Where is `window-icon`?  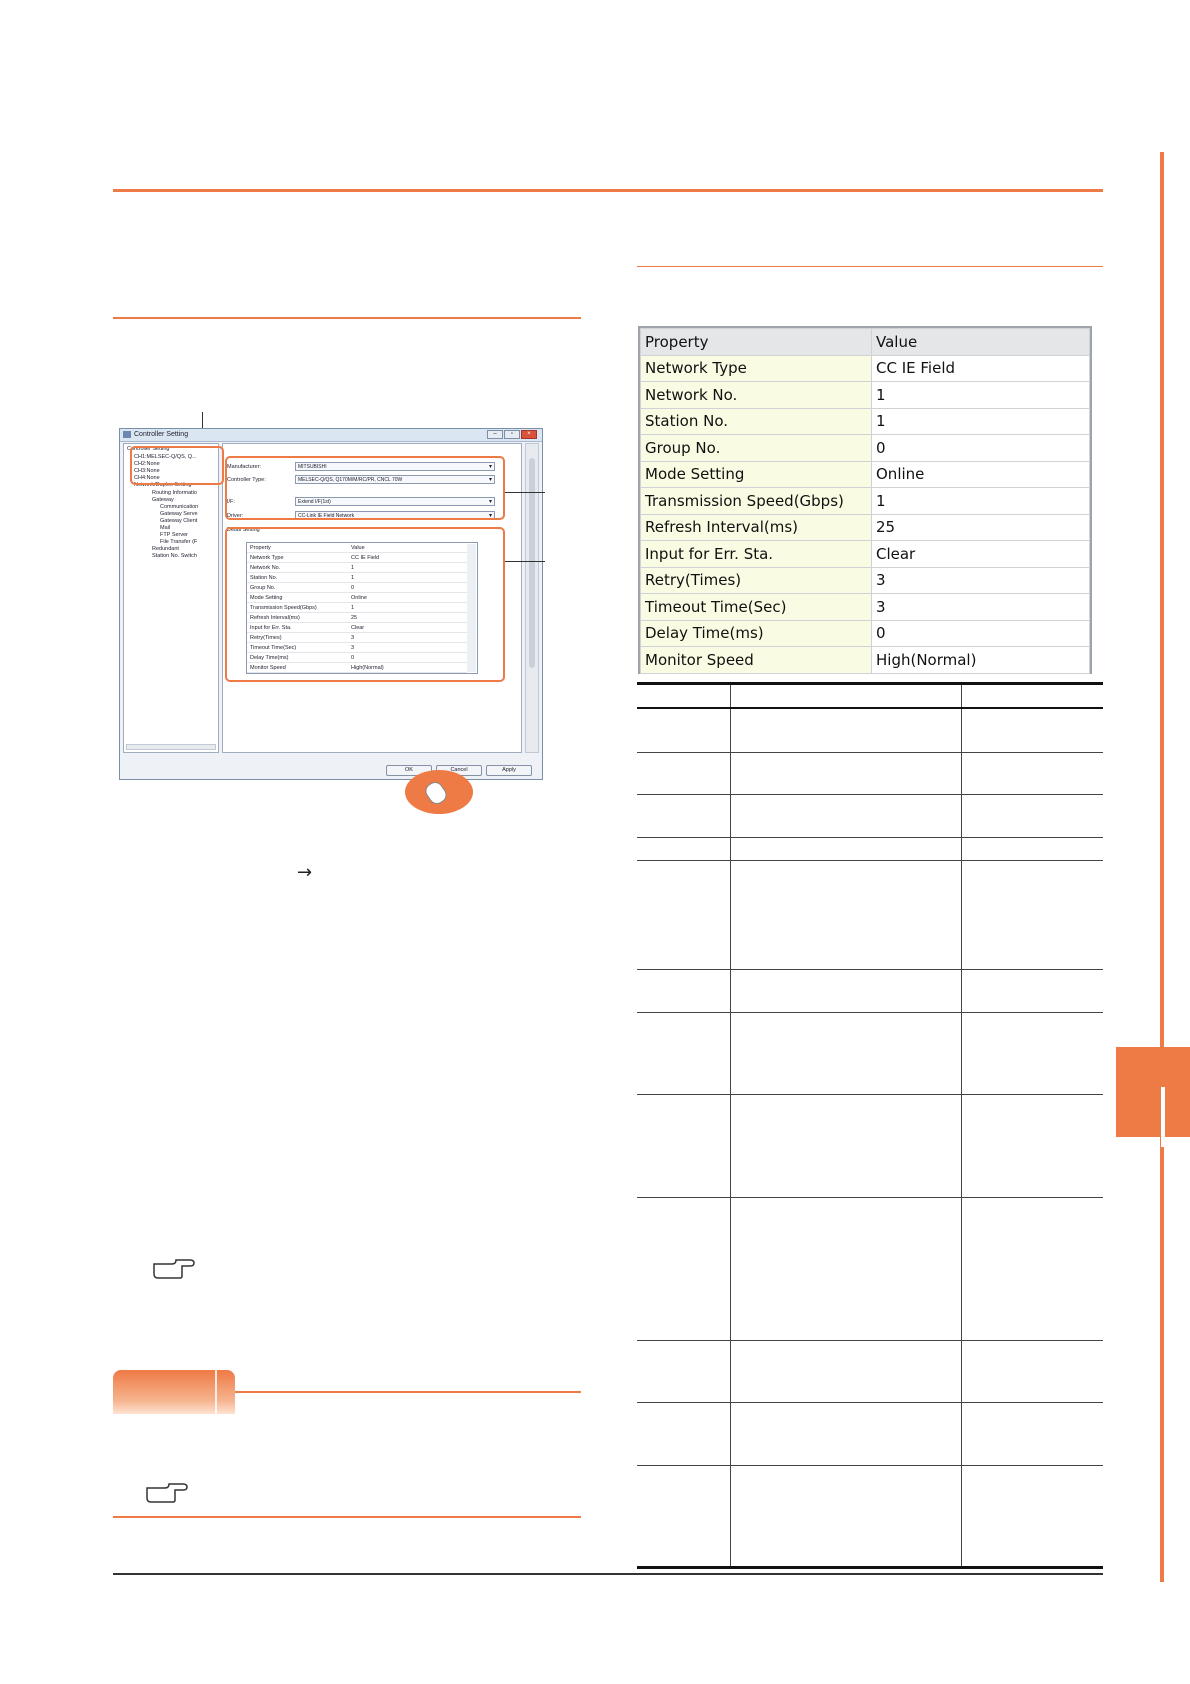
window-icon is located at coordinates (127, 434).